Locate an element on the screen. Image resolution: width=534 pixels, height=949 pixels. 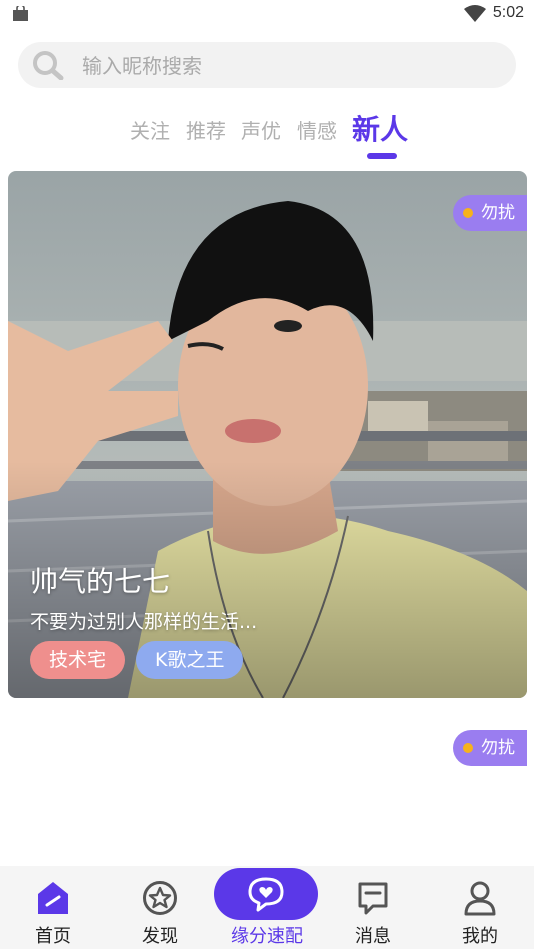
nav-item-messages: 消息 is located at coordinates (373, 907).